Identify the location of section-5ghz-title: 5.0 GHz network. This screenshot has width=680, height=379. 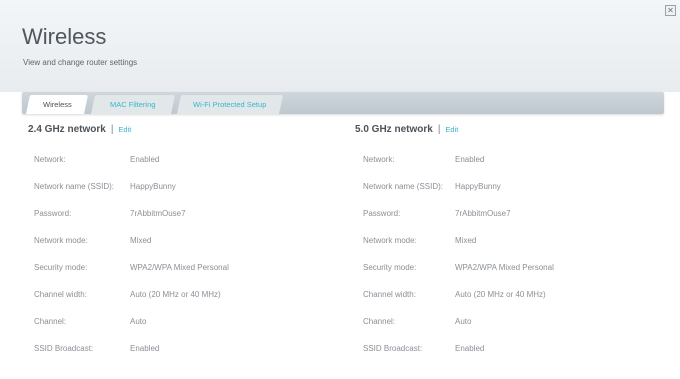
(394, 129).